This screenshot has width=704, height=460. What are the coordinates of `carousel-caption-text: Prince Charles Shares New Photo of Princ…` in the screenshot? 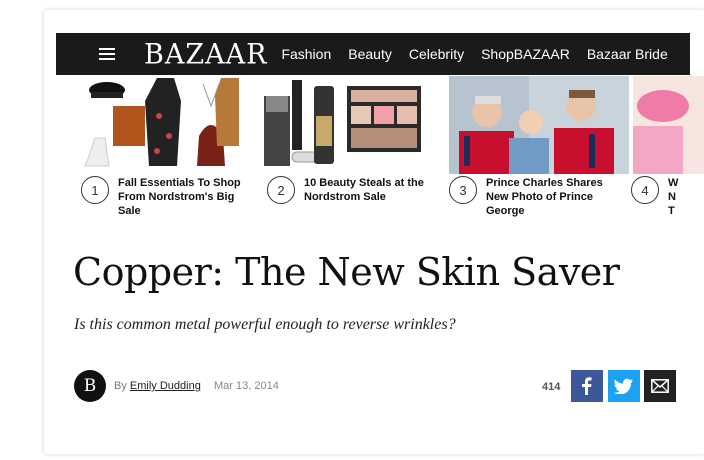 It's located at (551, 197).